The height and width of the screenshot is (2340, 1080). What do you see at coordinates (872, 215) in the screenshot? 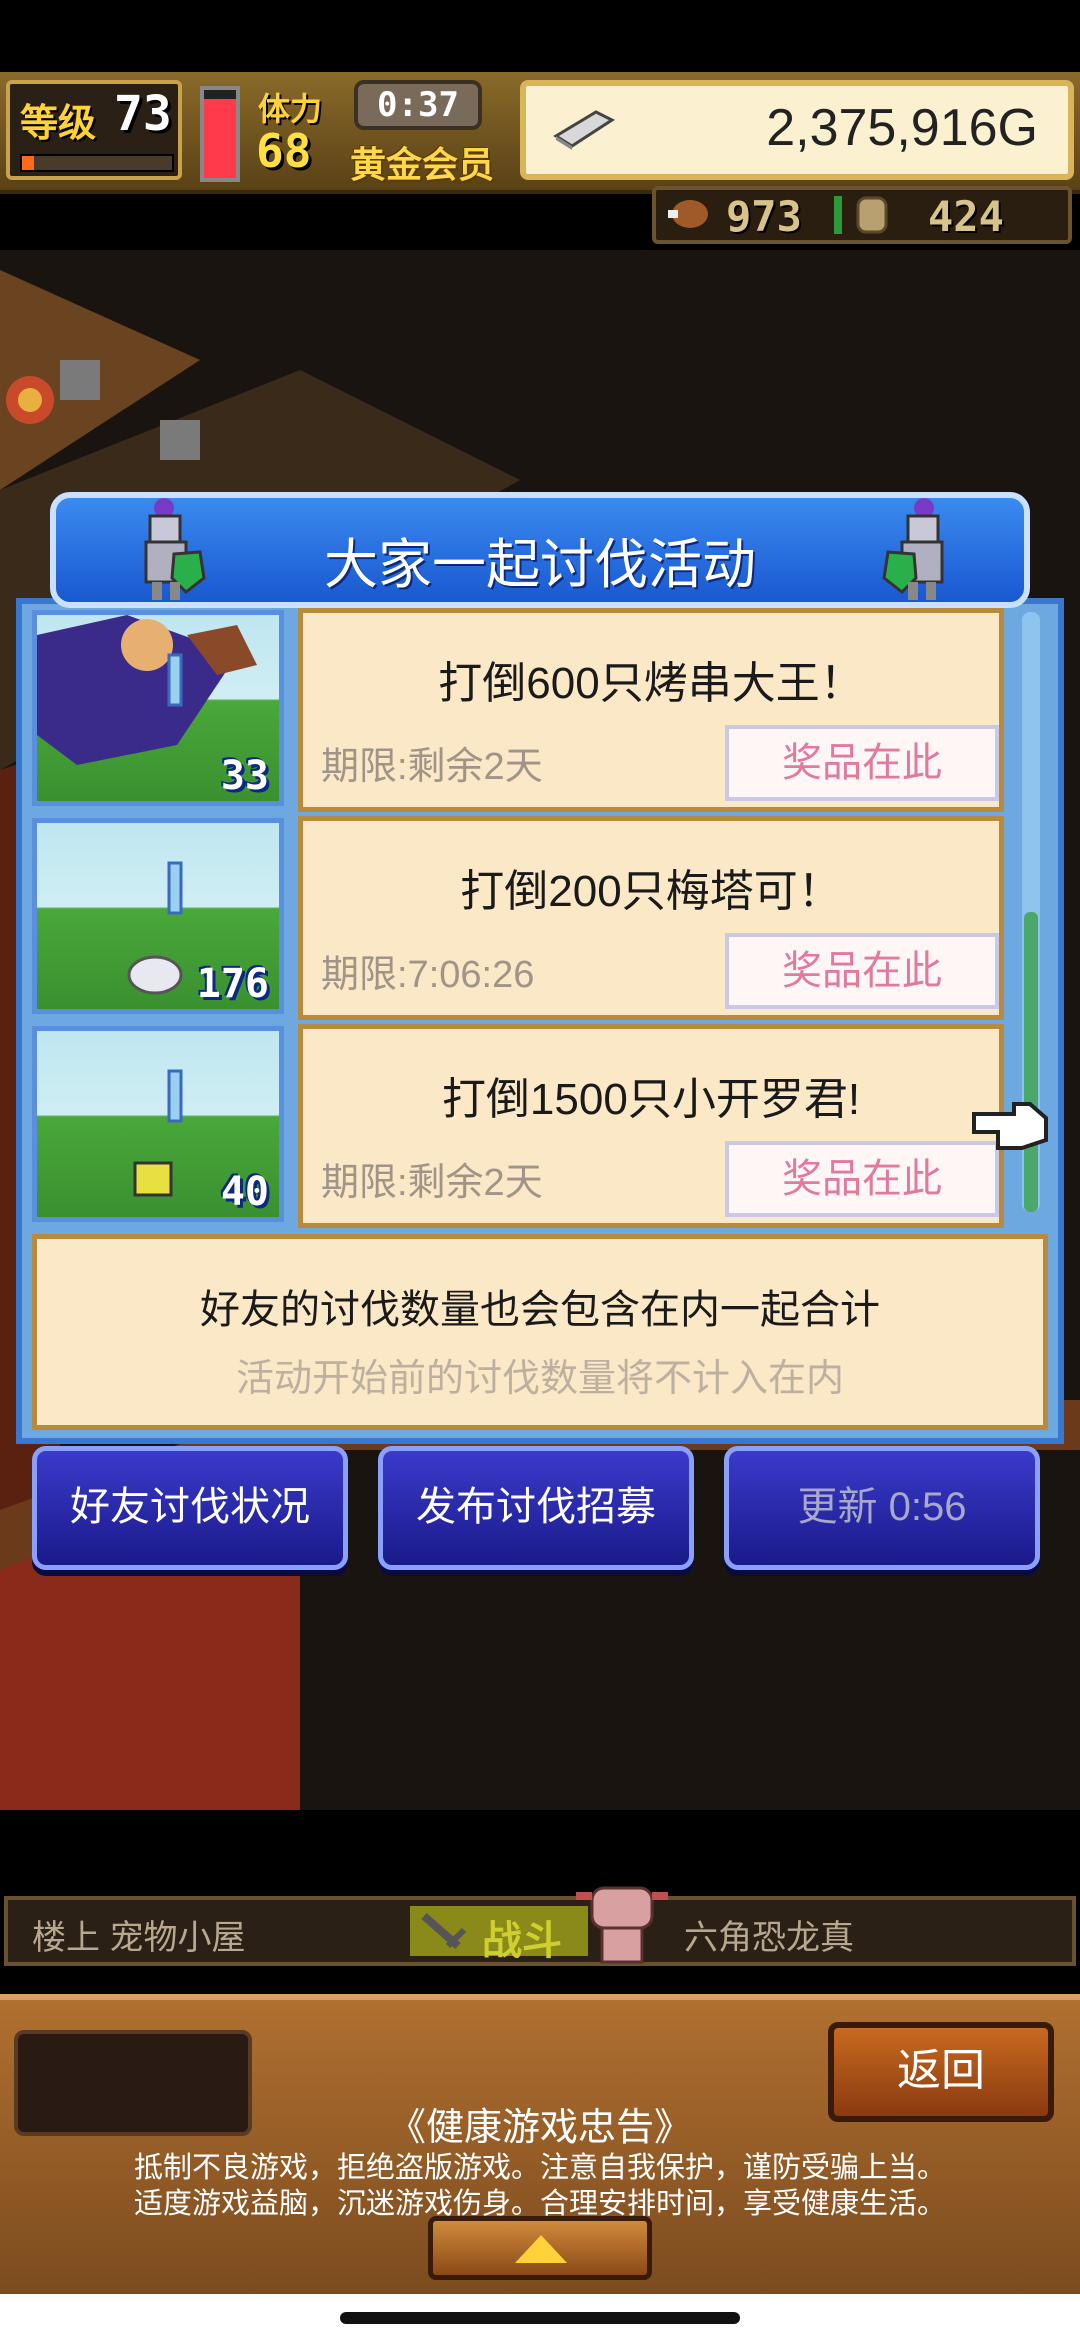
I see `coin-icon` at bounding box center [872, 215].